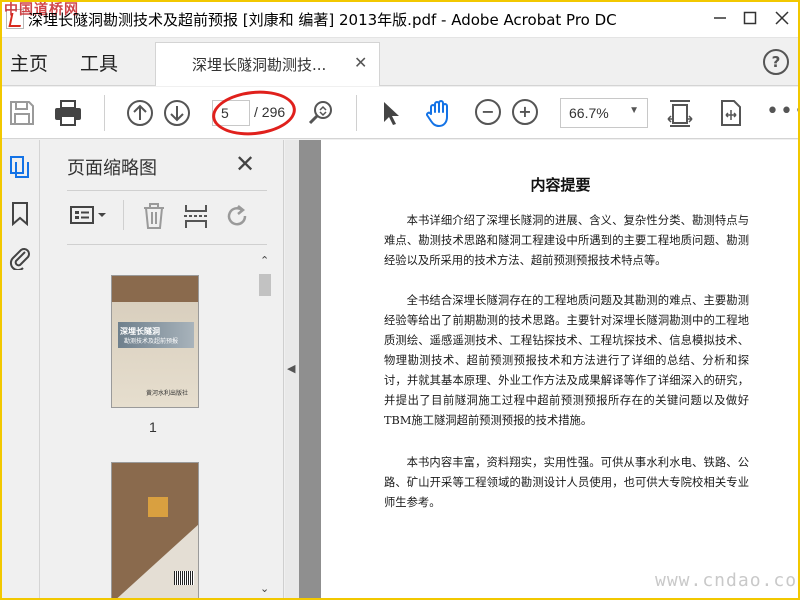  Describe the element at coordinates (20, 167) in the screenshot. I see `thumbnails-icon` at that location.